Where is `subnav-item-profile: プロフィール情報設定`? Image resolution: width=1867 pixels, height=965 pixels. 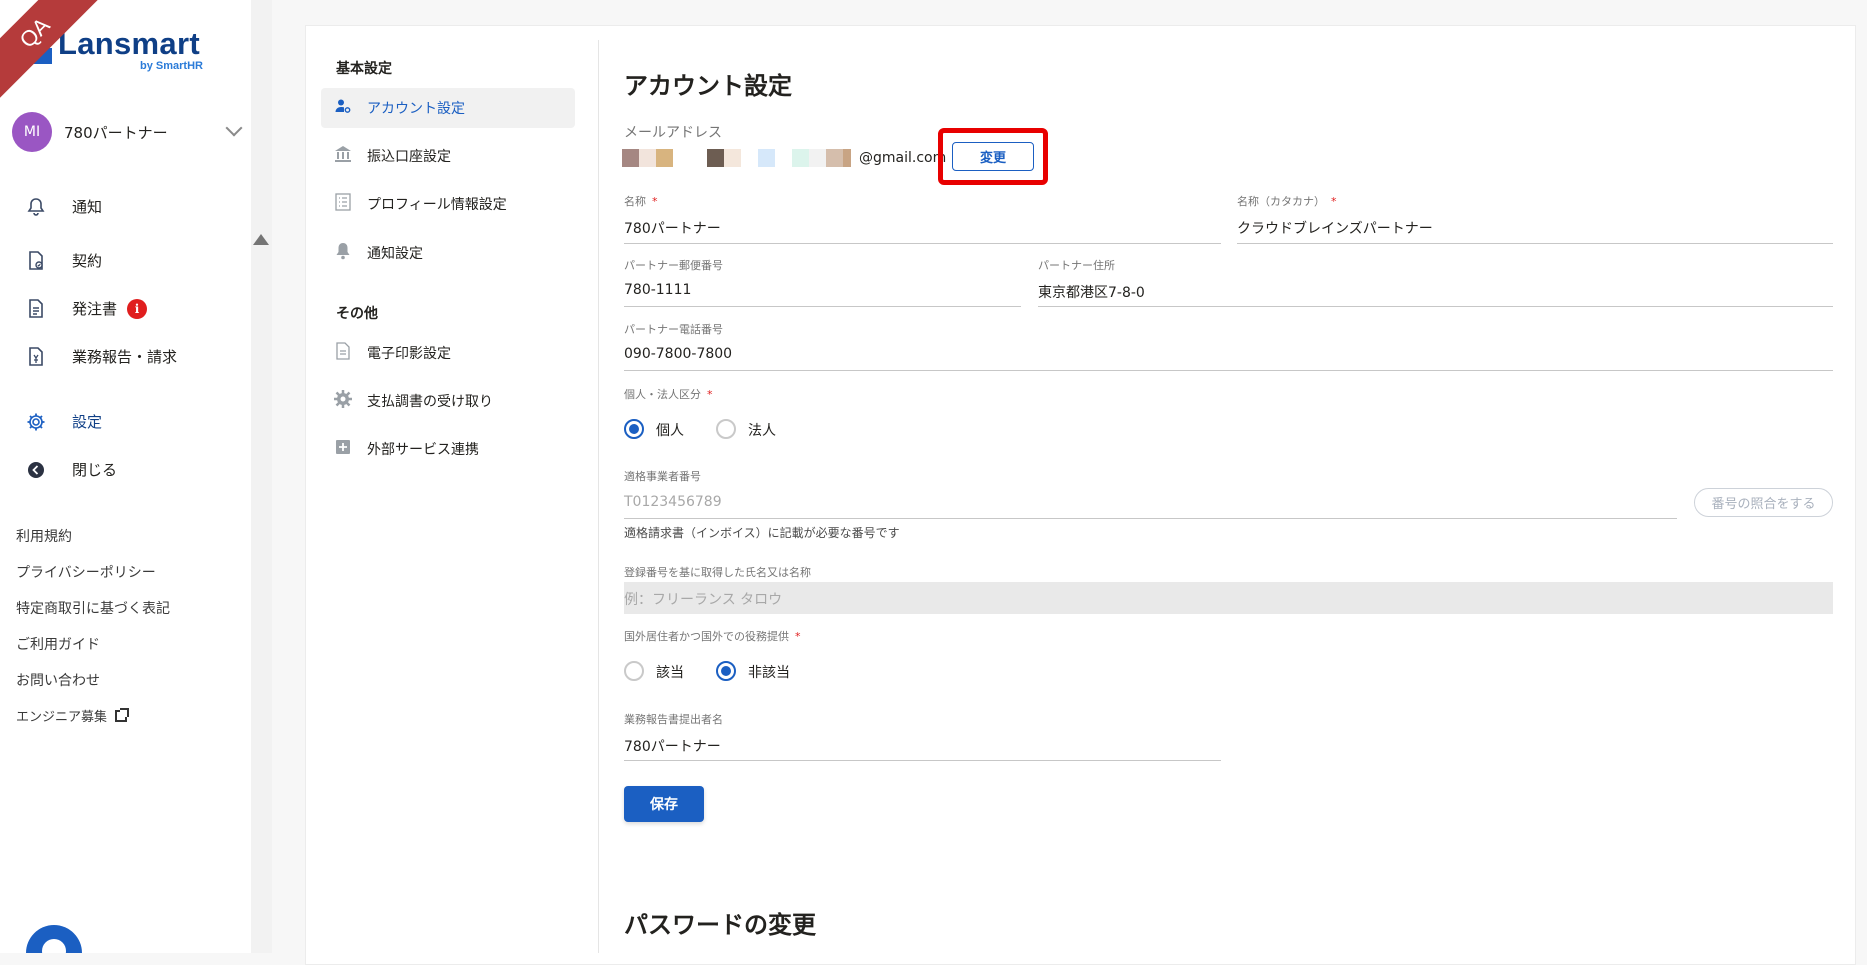 subnav-item-profile: プロフィール情報設定 is located at coordinates (448, 204).